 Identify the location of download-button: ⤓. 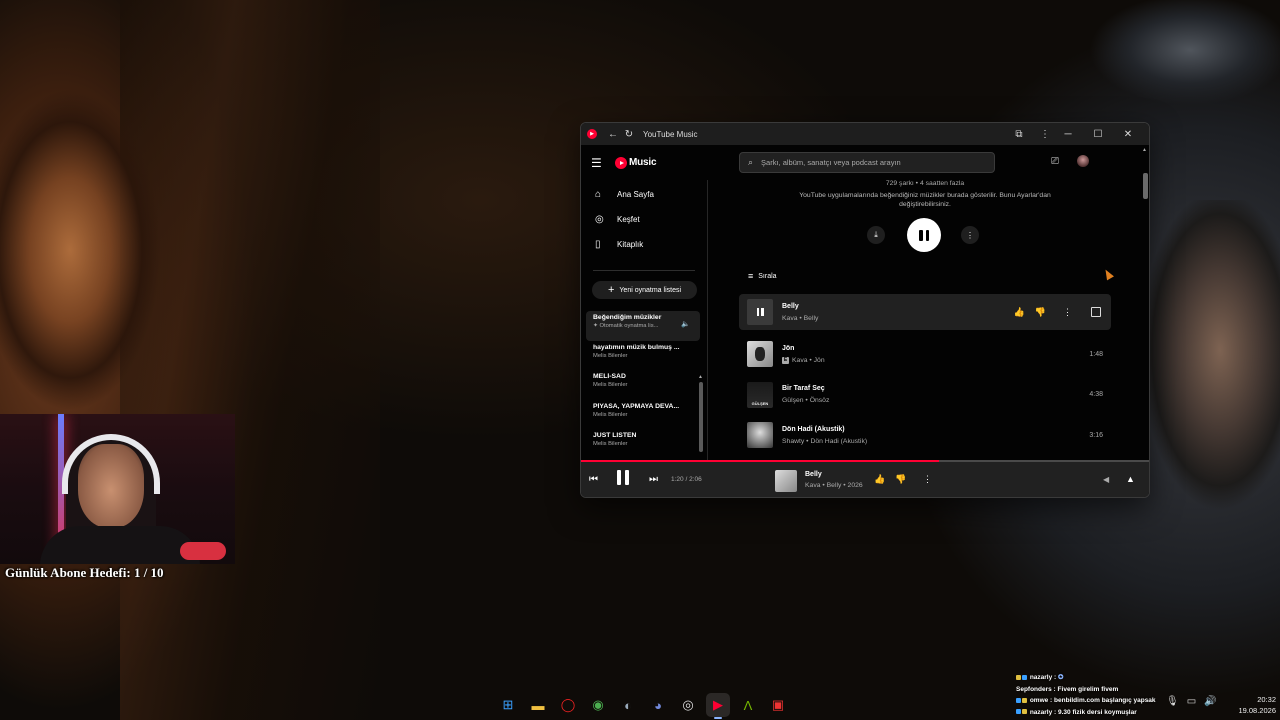
(876, 235).